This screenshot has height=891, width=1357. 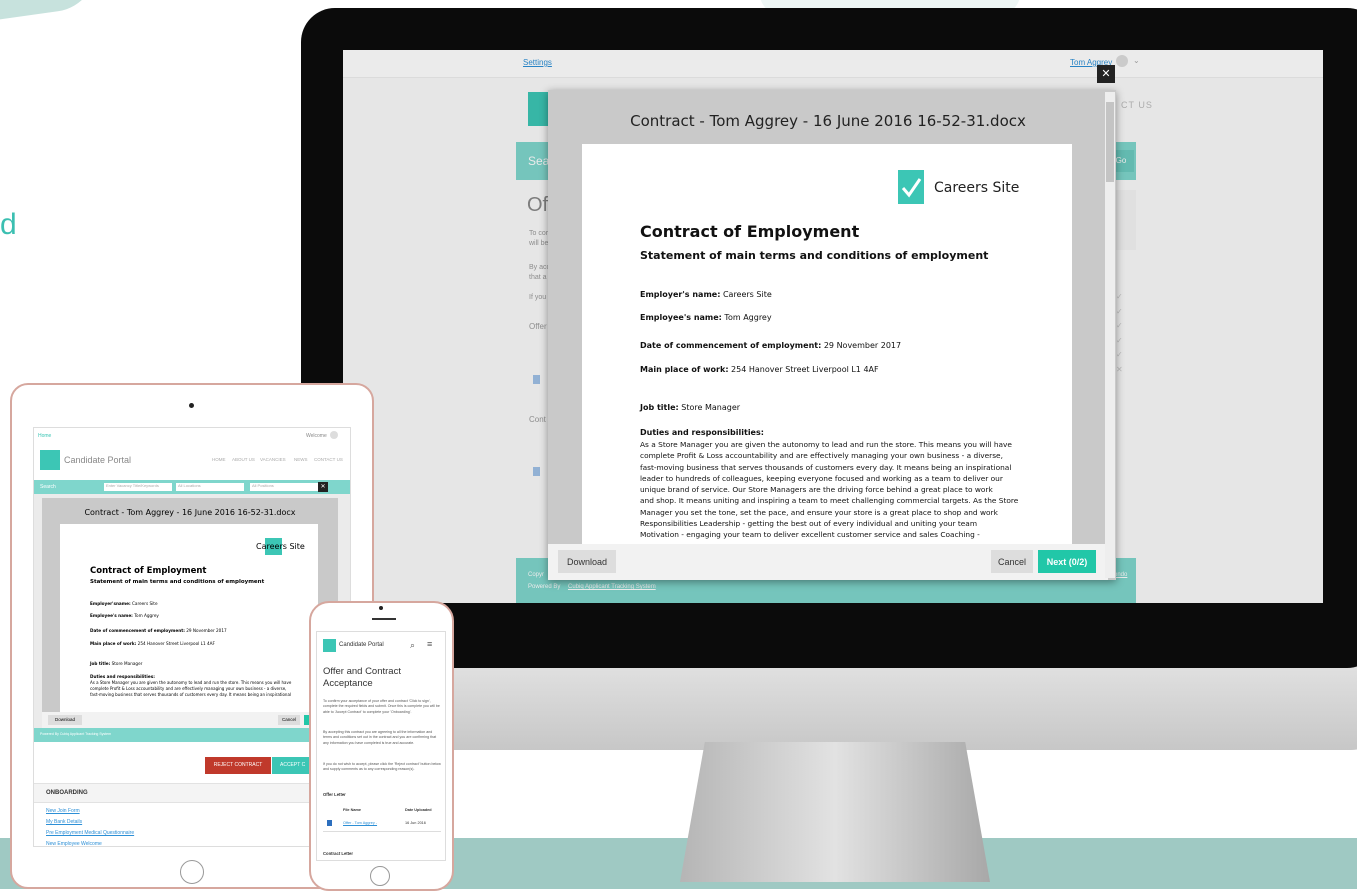 I want to click on medical-questionnaire-link: Pre Employment Medical Questionnaire, so click(x=90, y=833).